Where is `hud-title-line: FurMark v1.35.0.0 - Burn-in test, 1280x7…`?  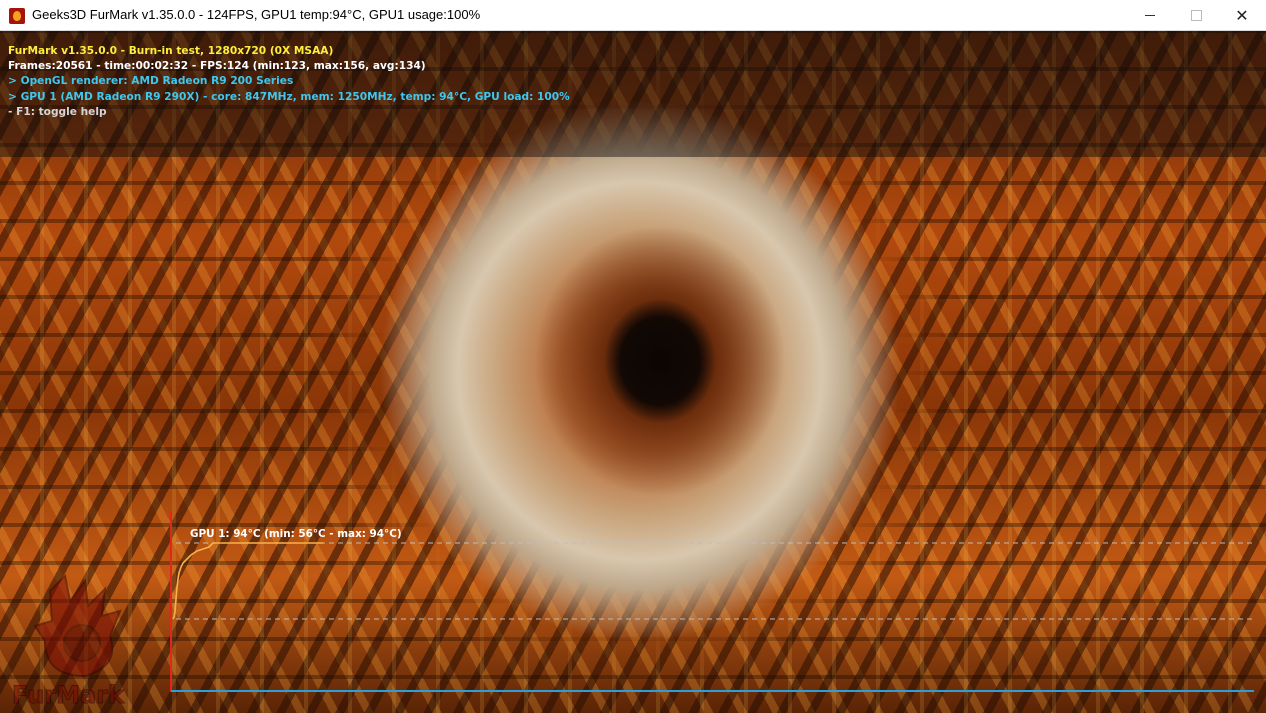
hud-title-line: FurMark v1.35.0.0 - Burn-in test, 1280x7… is located at coordinates (171, 51).